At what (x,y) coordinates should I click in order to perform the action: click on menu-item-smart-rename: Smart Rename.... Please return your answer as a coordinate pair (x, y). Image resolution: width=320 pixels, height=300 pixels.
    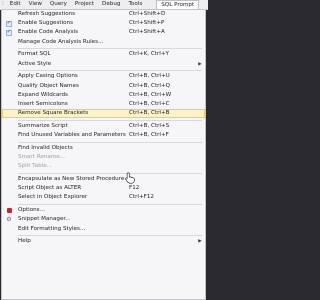
    Looking at the image, I should click on (103, 157).